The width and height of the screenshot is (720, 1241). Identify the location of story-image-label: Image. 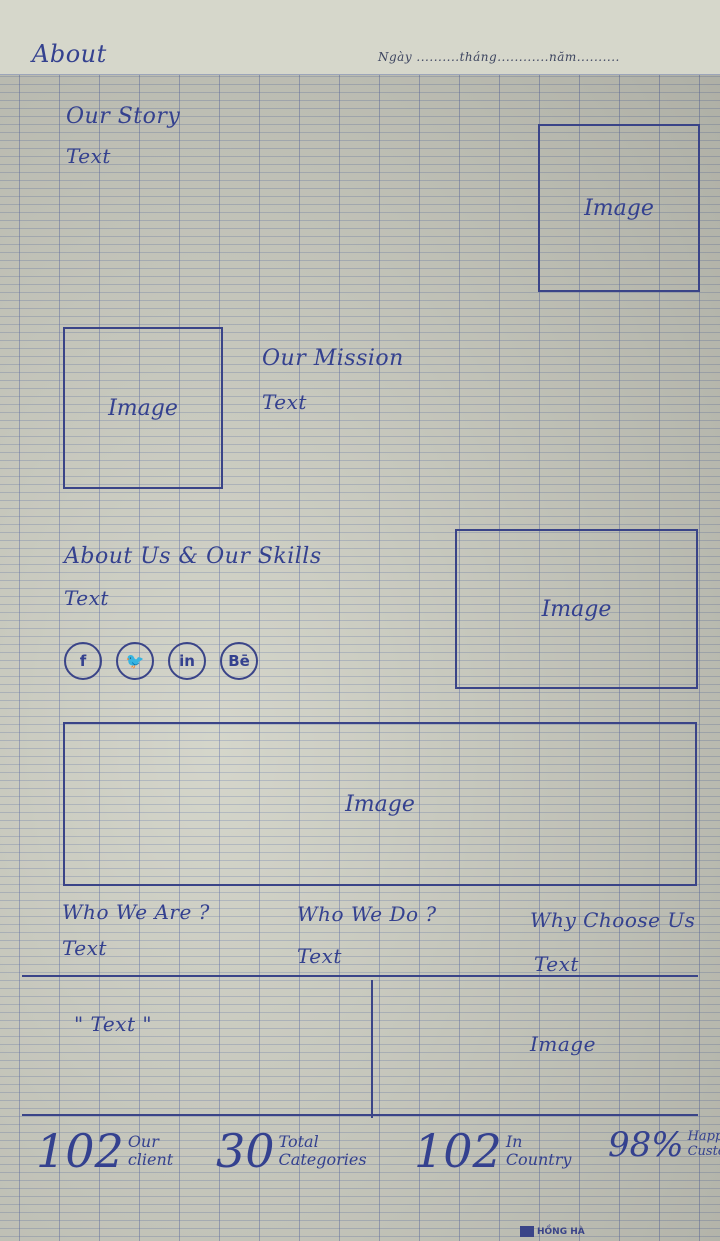
(619, 208).